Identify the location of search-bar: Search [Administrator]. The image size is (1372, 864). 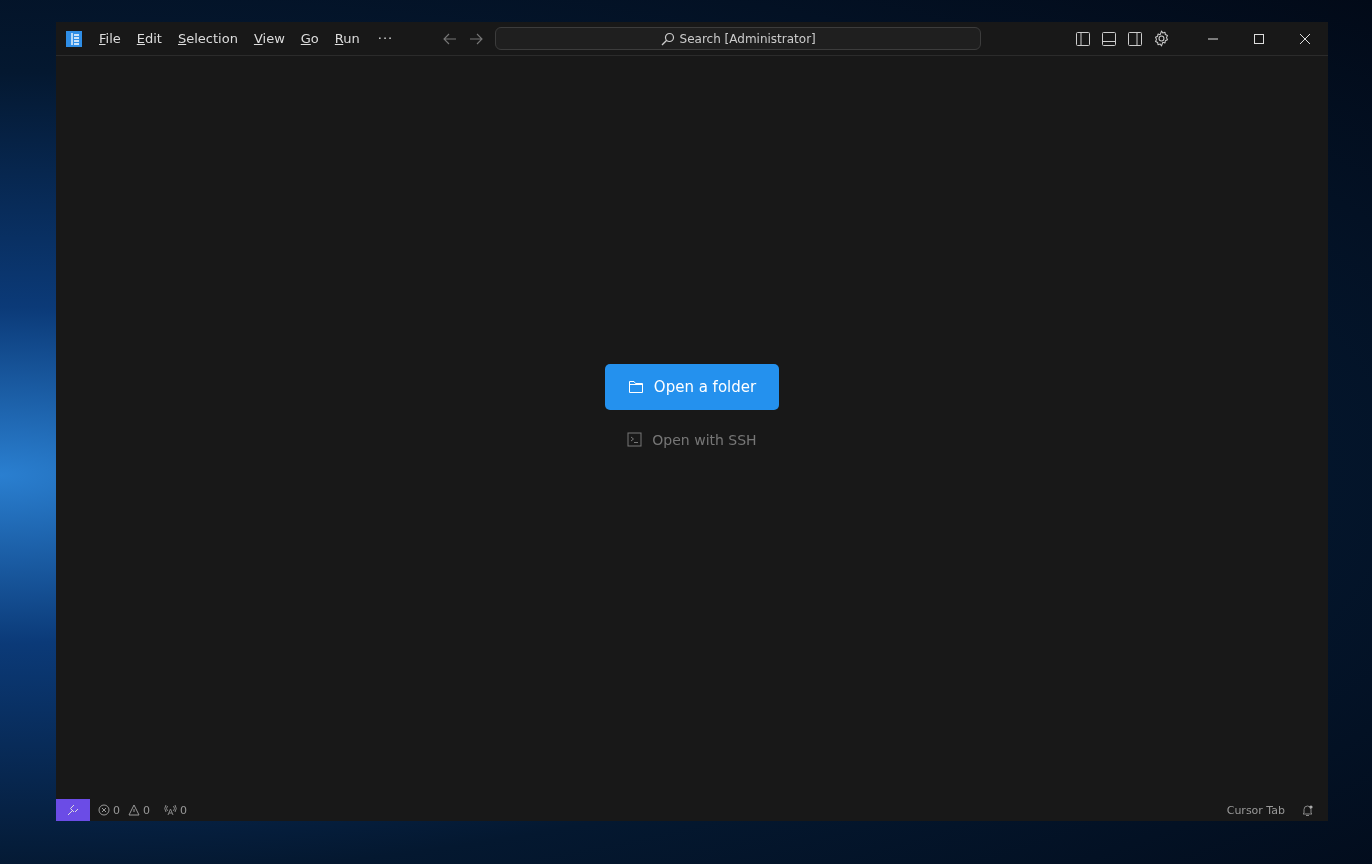
(738, 38).